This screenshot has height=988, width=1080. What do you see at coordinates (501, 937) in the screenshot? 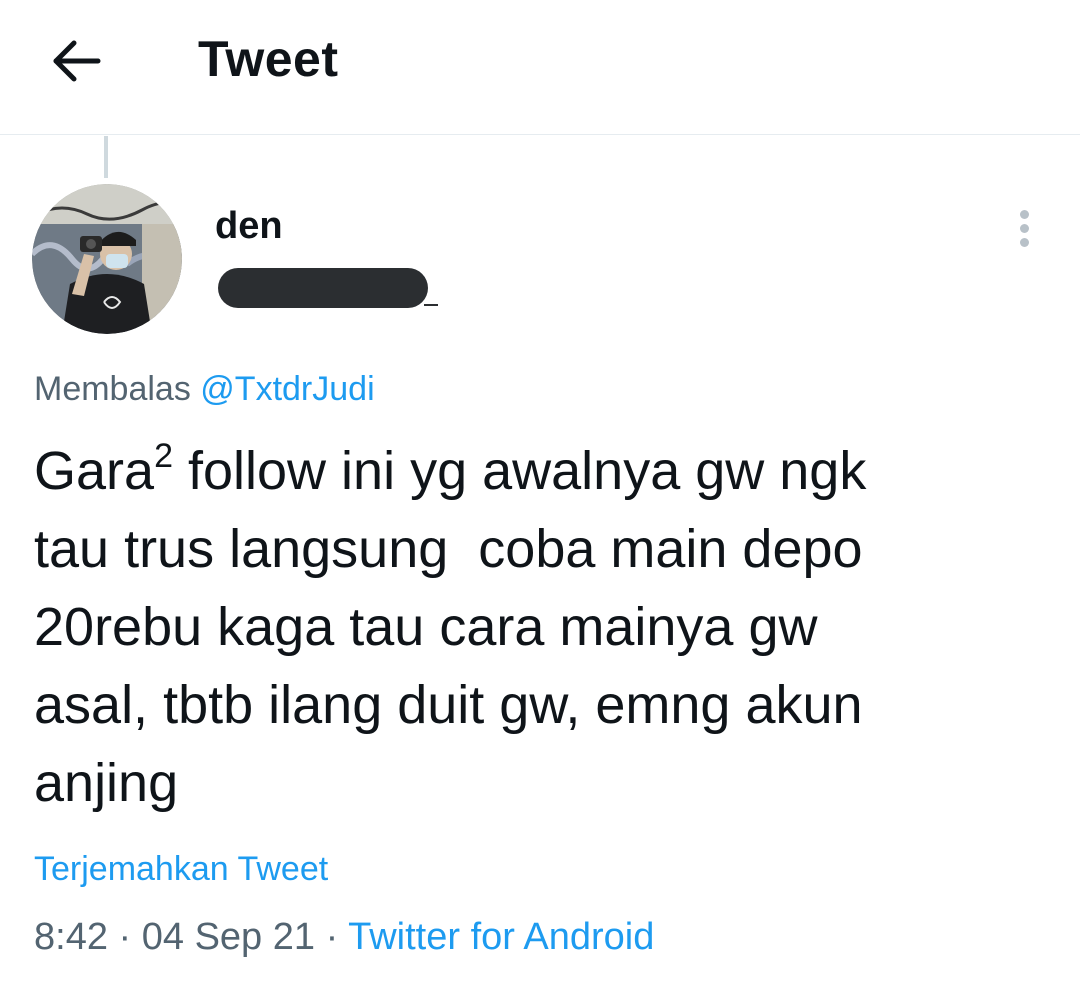
I see `tweet-source-link: Twitter for Android` at bounding box center [501, 937].